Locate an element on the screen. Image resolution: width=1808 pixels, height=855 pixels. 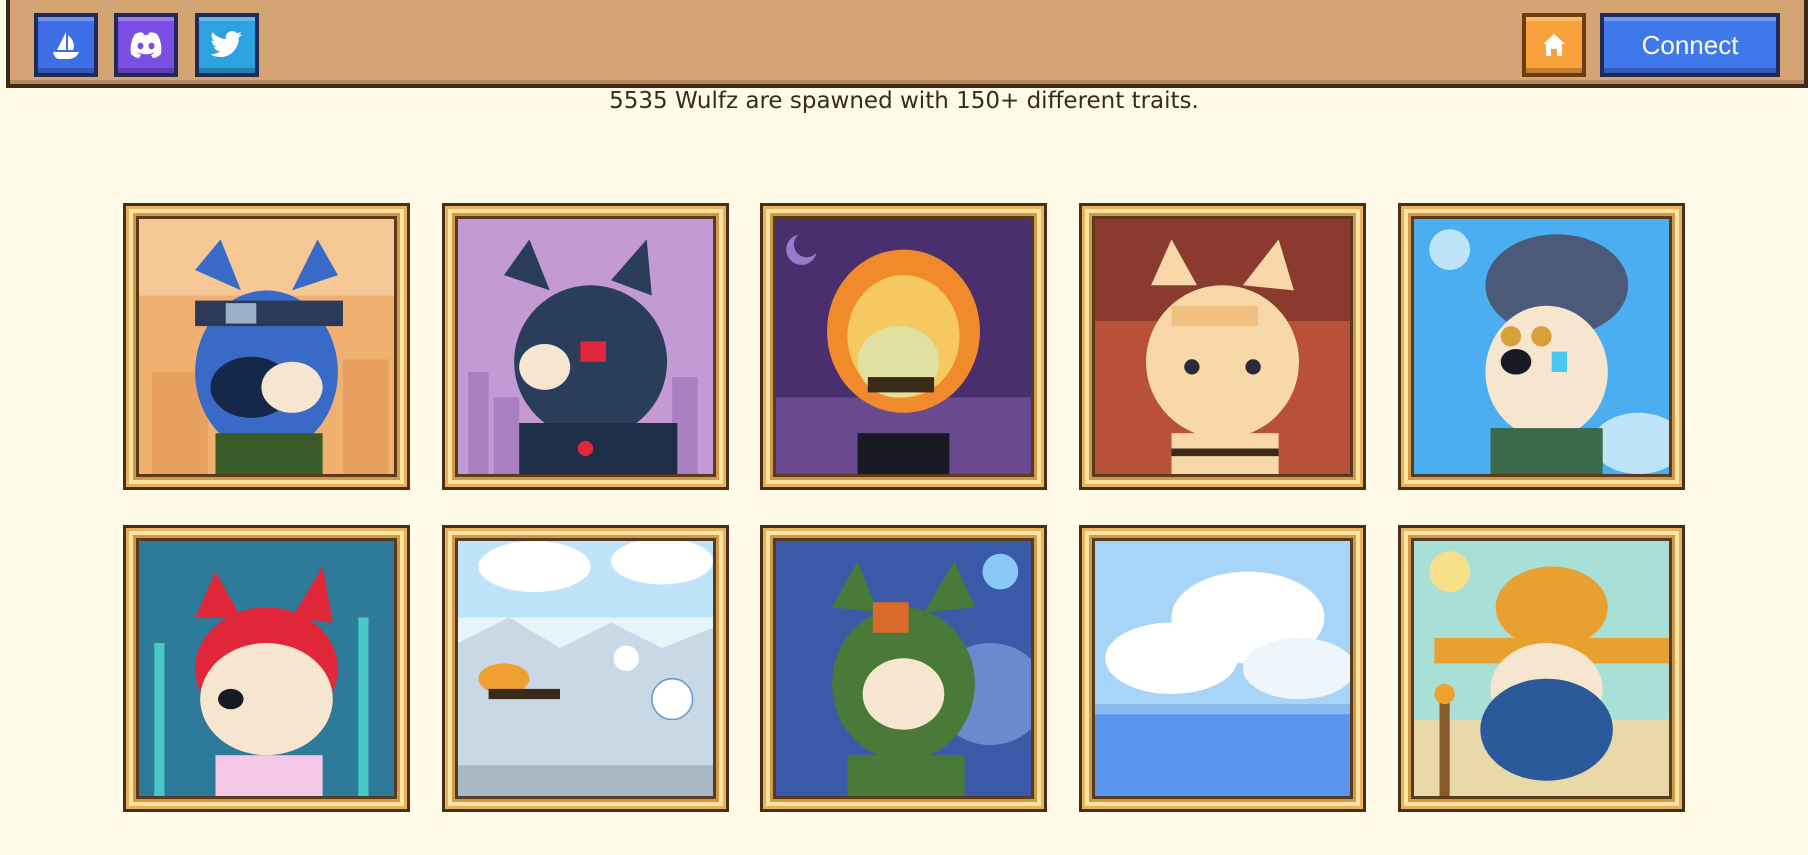
twitter-button is located at coordinates (227, 45).